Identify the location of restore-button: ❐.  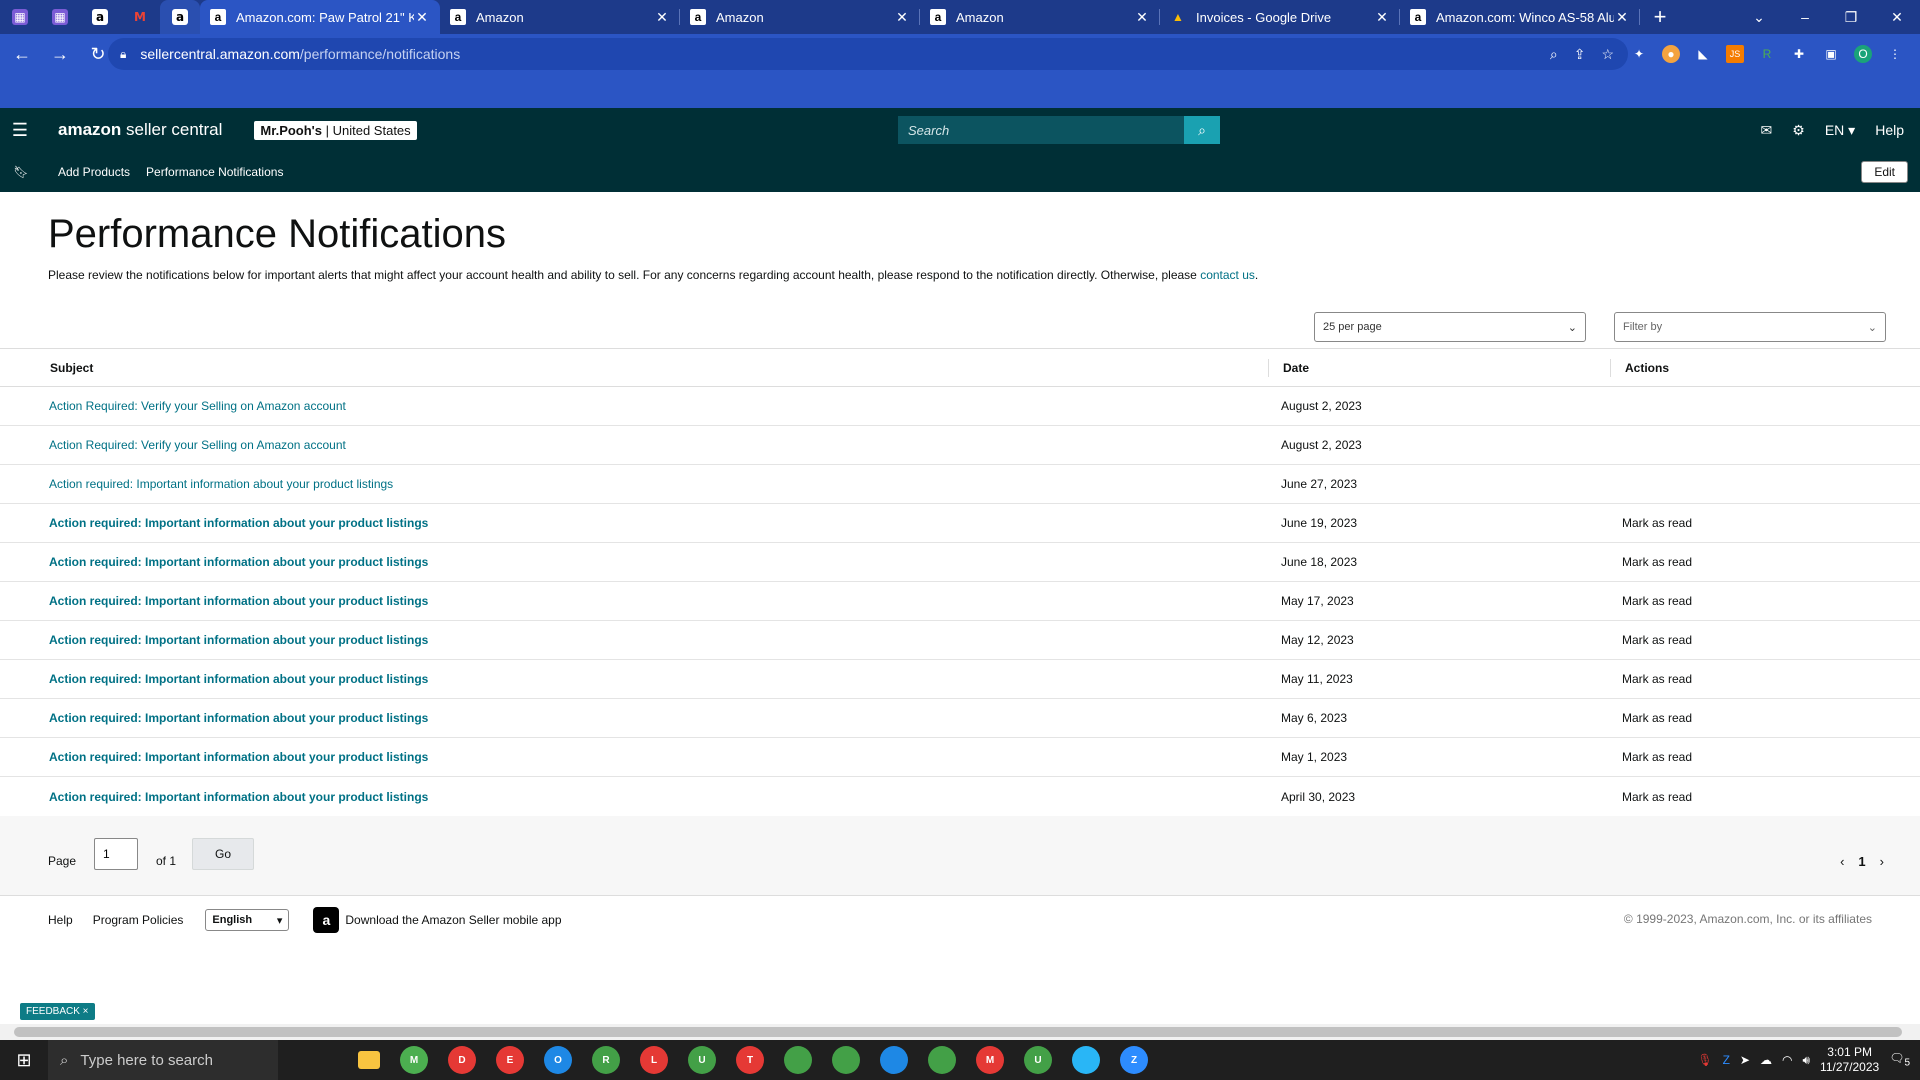
(1851, 17).